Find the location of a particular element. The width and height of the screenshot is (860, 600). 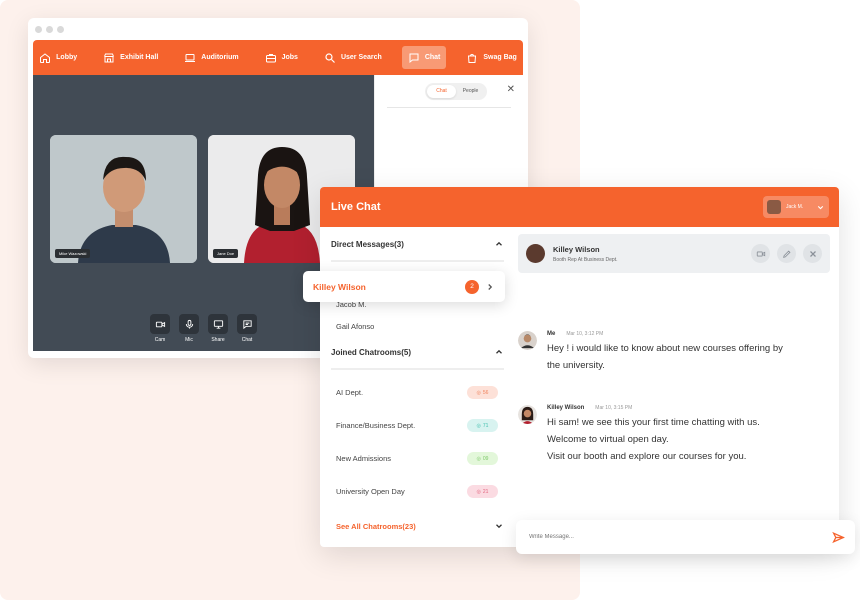

camera-icon is located at coordinates (160, 324).